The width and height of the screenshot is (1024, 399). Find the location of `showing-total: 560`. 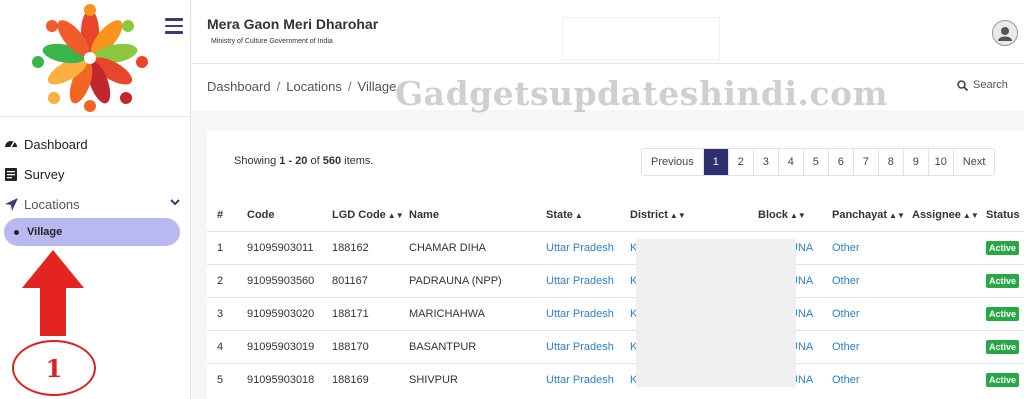

showing-total: 560 is located at coordinates (332, 161).